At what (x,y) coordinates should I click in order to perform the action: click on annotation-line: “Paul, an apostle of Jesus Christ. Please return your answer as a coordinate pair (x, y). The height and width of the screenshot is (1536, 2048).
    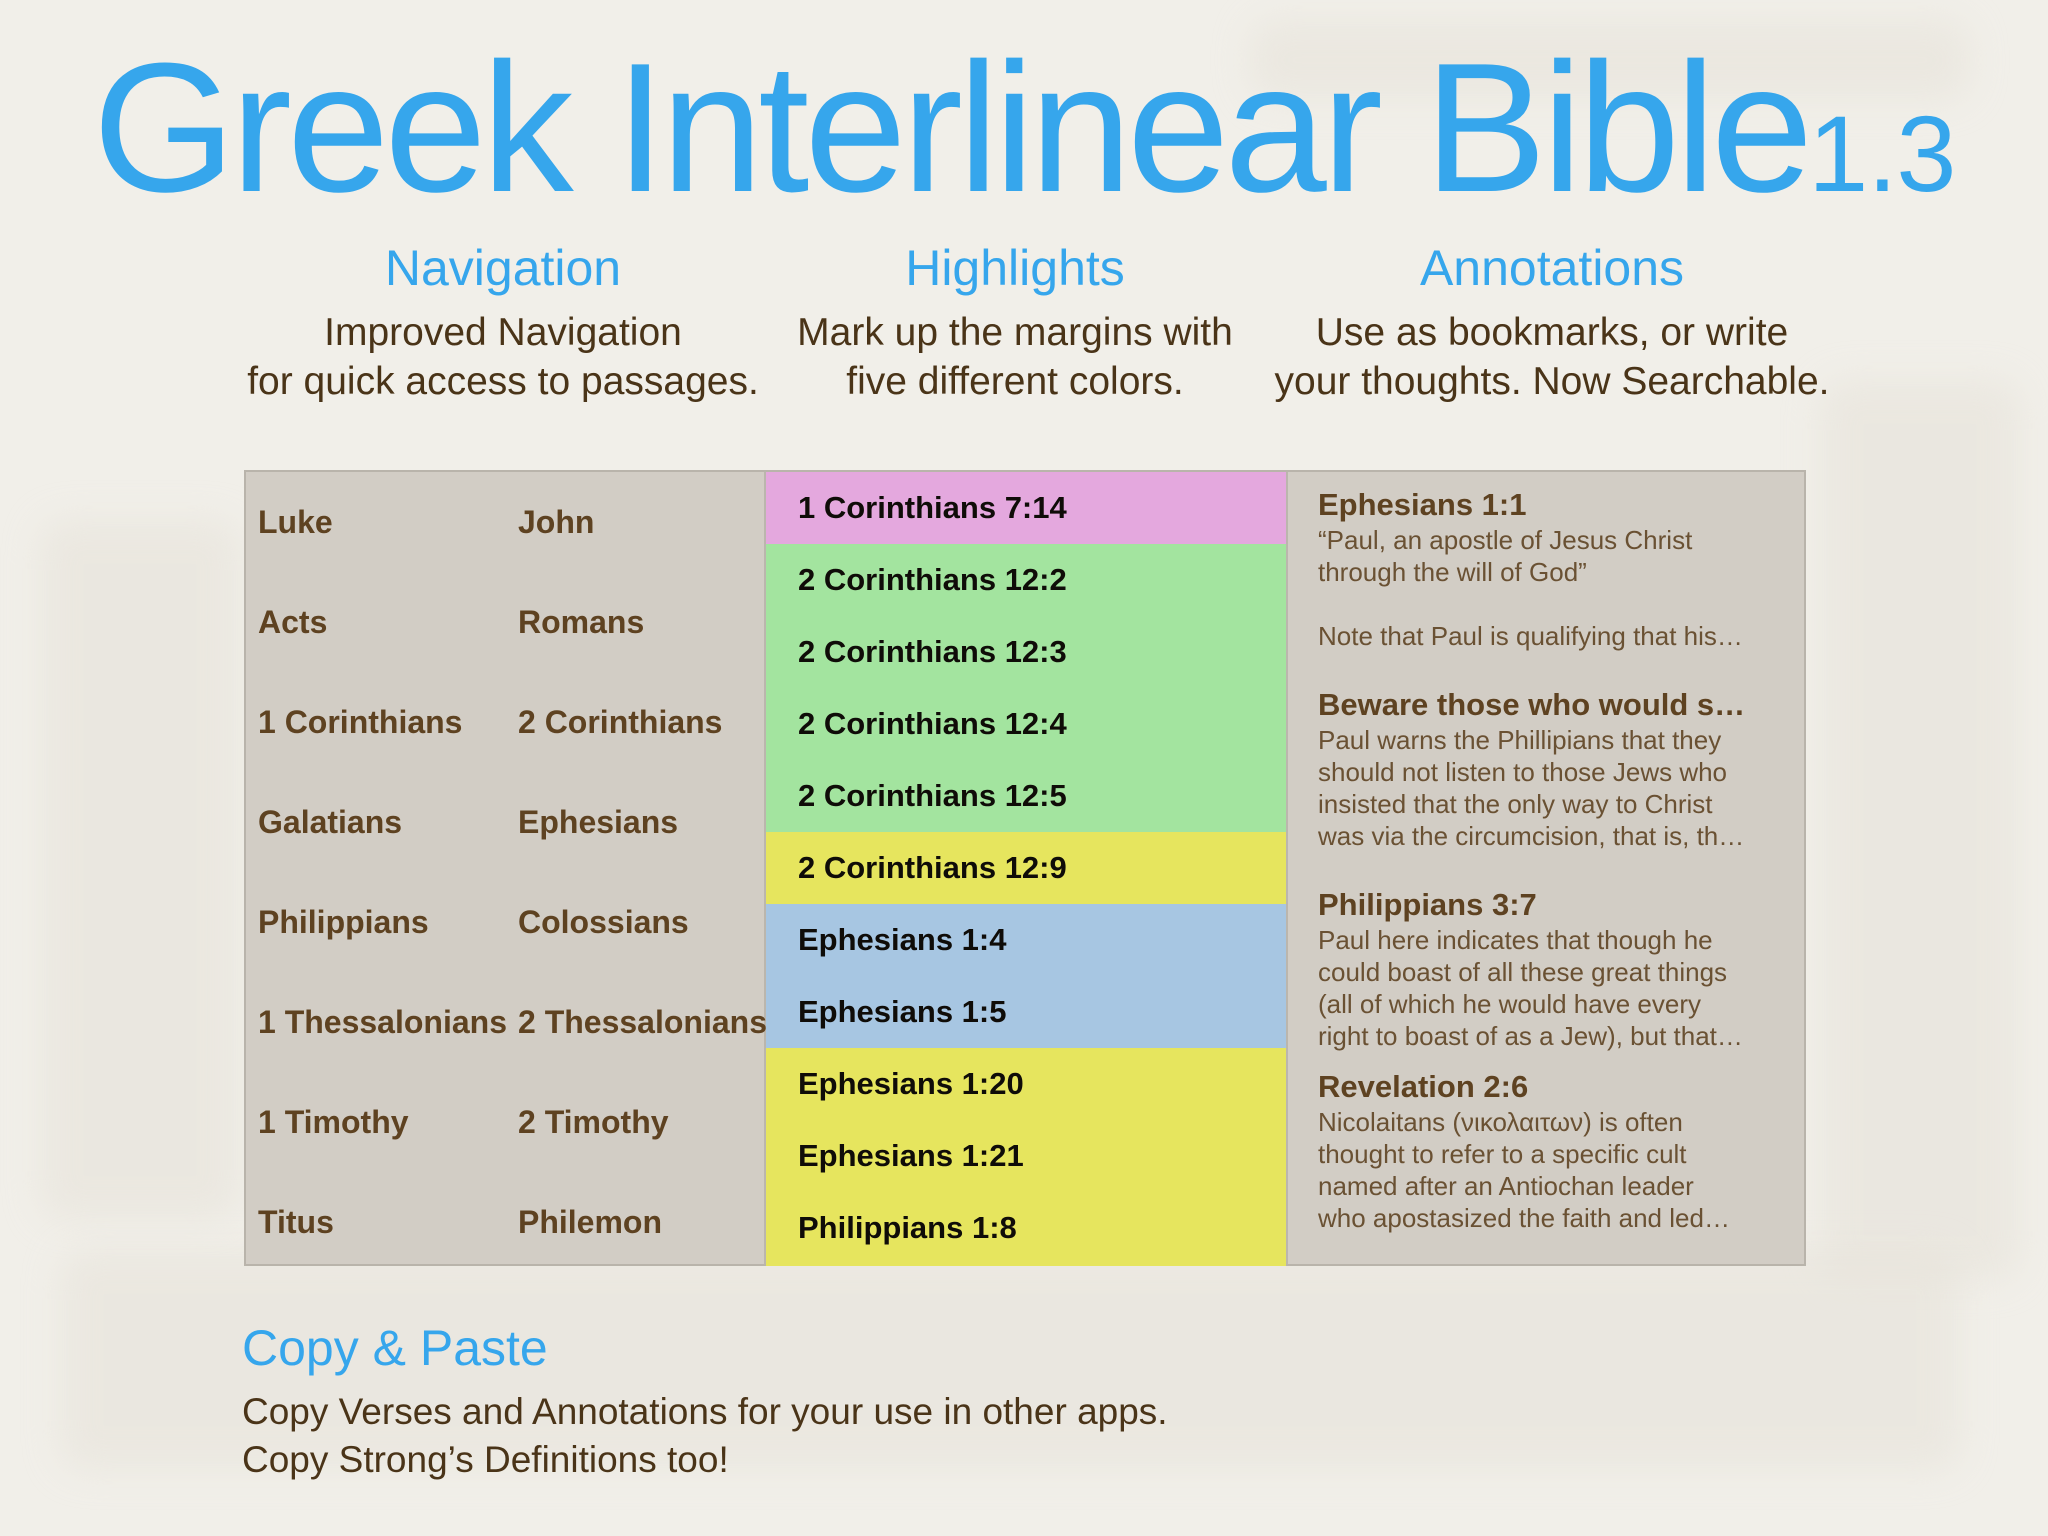
    Looking at the image, I should click on (1505, 540).